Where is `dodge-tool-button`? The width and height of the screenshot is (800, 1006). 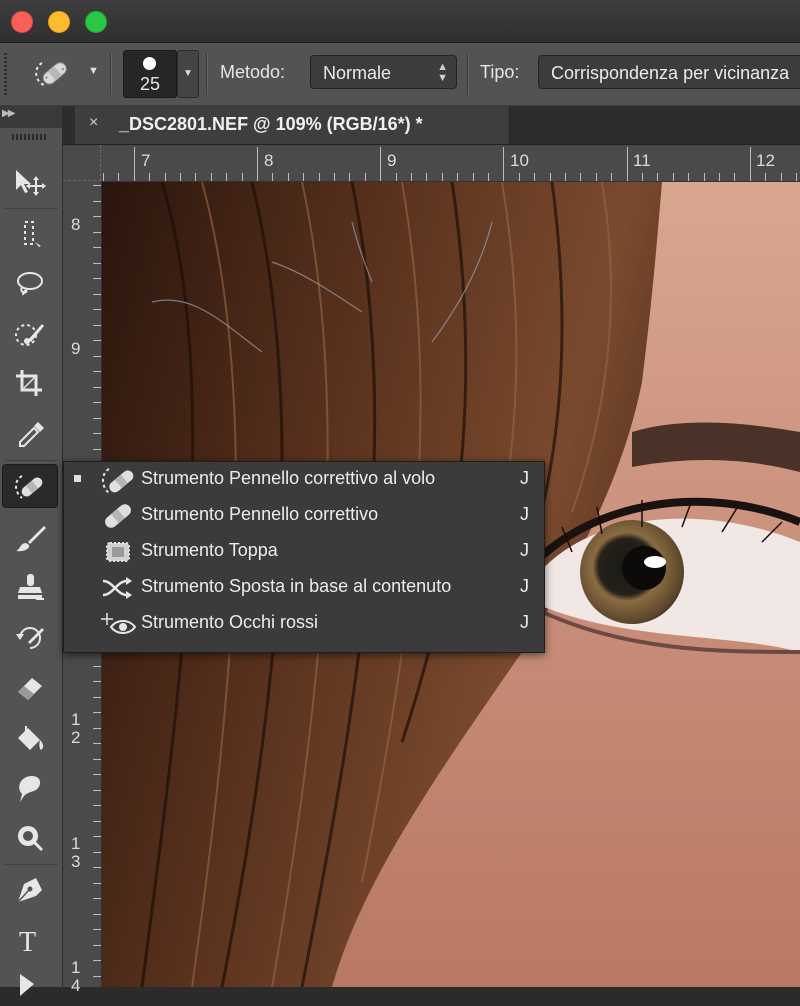
dodge-tool-button is located at coordinates (30, 838).